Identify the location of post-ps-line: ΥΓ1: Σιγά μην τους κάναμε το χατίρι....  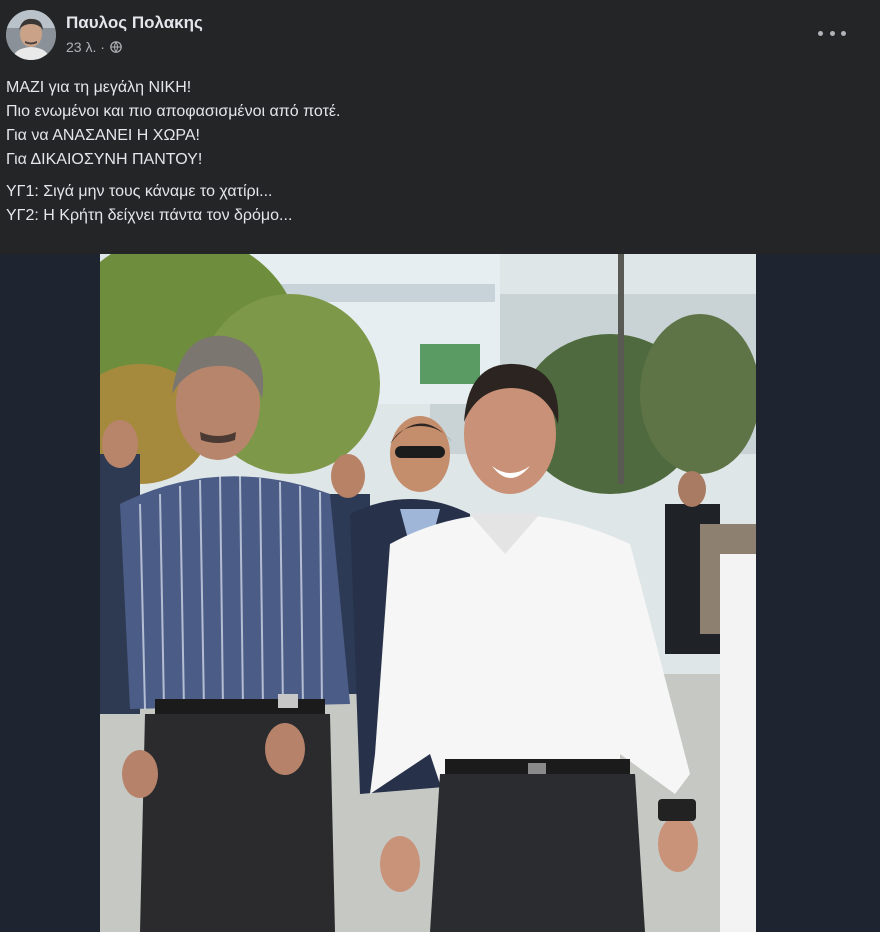
(139, 191).